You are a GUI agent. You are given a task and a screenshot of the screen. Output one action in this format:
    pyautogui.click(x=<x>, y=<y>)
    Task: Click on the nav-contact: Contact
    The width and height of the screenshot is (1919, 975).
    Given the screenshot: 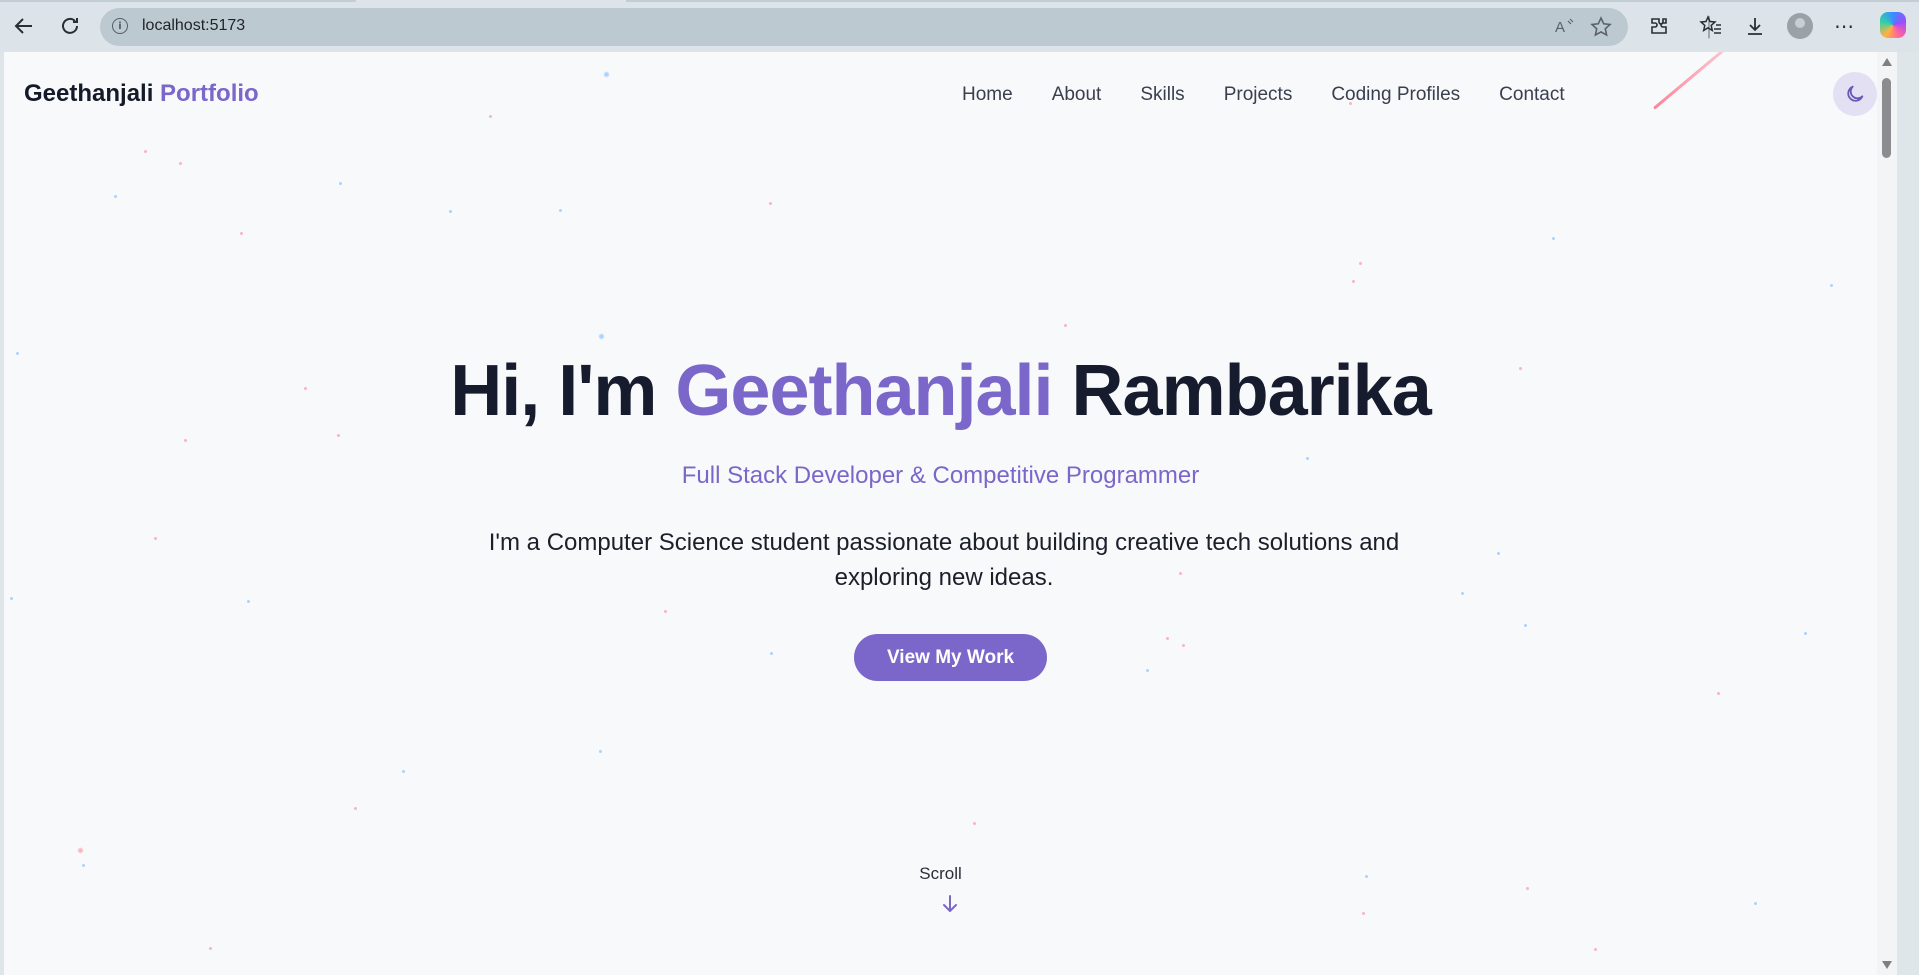 What is the action you would take?
    pyautogui.click(x=1531, y=95)
    